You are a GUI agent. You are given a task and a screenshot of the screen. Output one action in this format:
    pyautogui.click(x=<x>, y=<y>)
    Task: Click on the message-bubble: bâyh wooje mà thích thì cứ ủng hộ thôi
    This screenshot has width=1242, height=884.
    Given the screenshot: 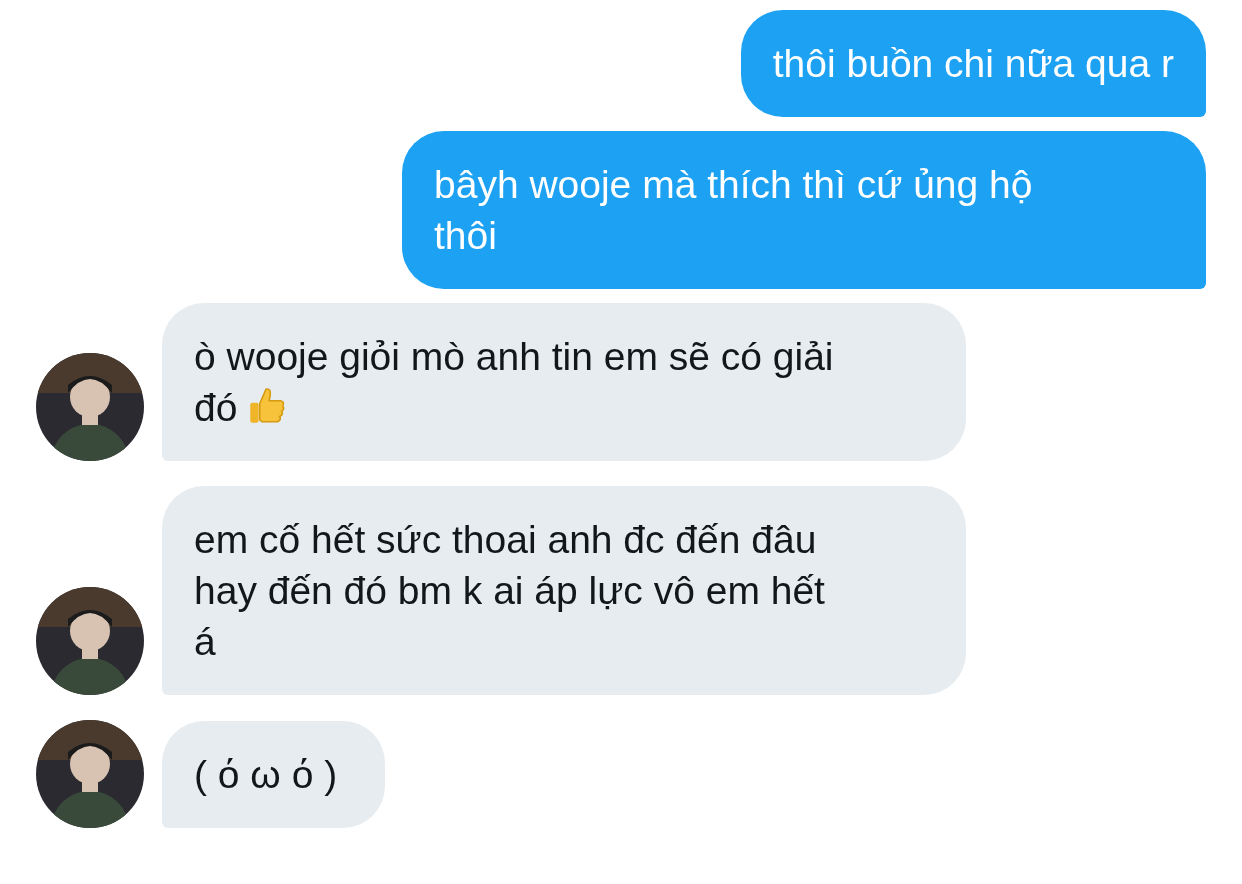 What is the action you would take?
    pyautogui.click(x=804, y=210)
    